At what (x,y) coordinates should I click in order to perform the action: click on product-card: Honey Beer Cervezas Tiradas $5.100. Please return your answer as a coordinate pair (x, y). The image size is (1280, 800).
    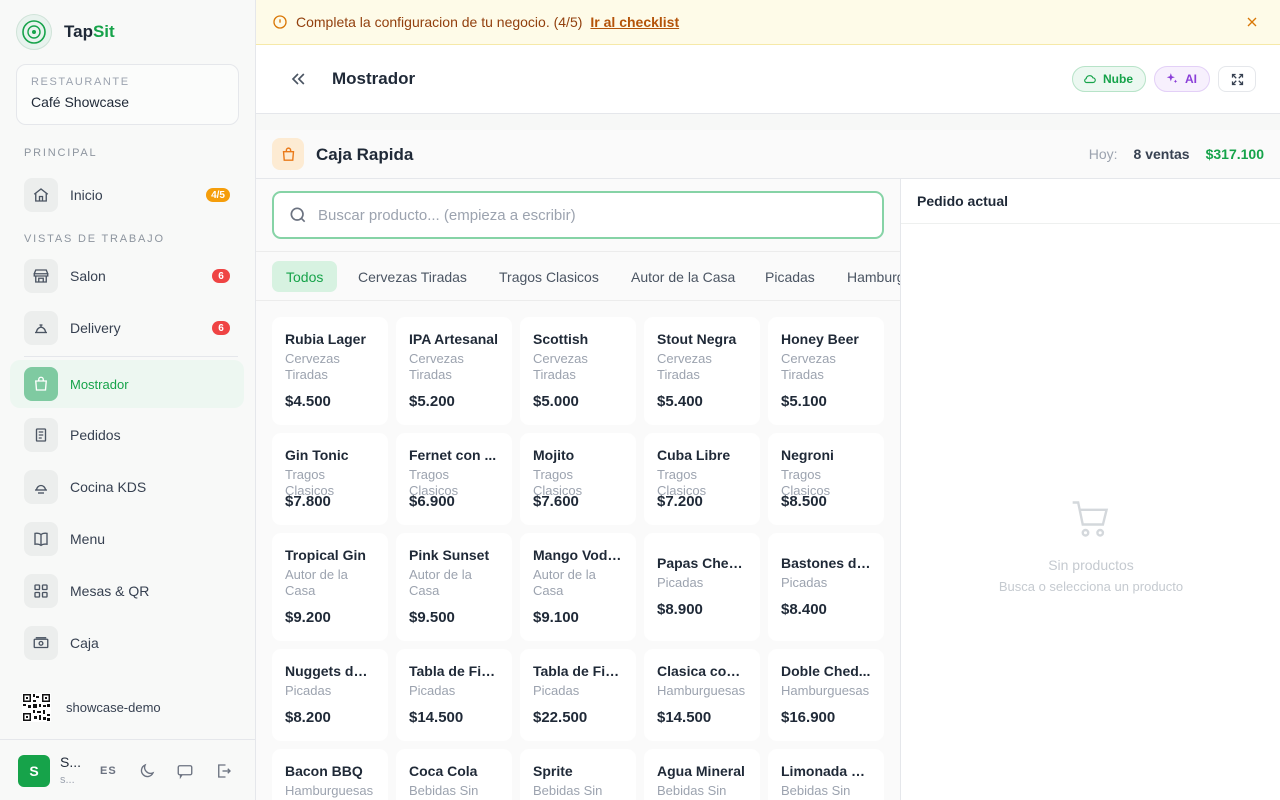
    Looking at the image, I should click on (826, 371).